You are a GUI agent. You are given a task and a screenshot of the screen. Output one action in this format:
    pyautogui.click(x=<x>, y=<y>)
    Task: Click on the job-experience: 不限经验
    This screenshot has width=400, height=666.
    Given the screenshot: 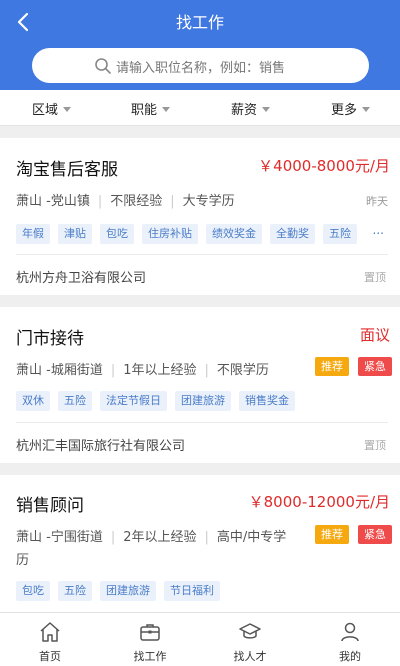 What is the action you would take?
    pyautogui.click(x=136, y=201)
    